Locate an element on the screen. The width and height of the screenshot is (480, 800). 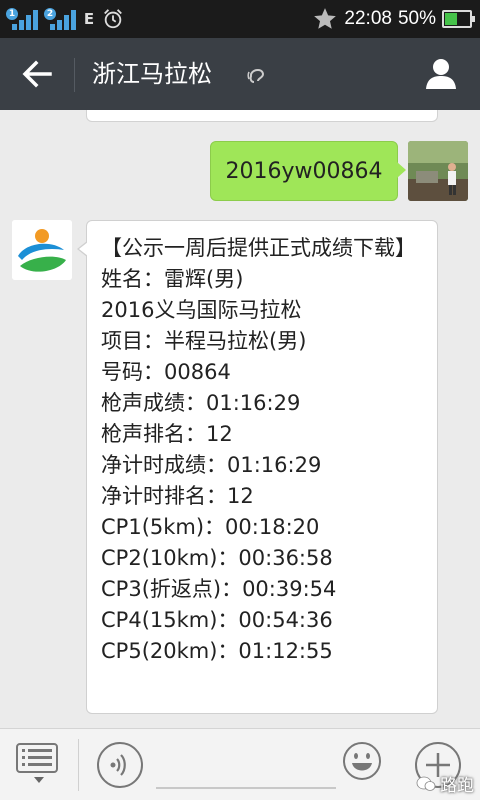
battery-icon is located at coordinates (458, 19).